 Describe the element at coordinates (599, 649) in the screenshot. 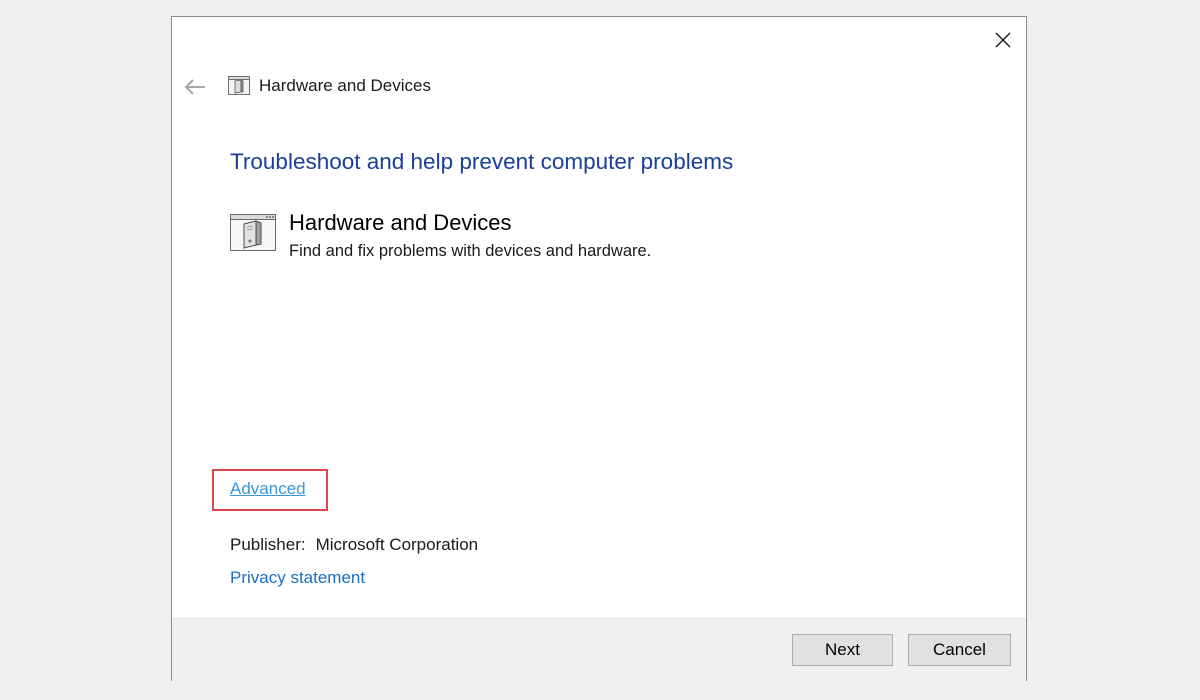

I see `dialog-footer: Next Cancel` at that location.